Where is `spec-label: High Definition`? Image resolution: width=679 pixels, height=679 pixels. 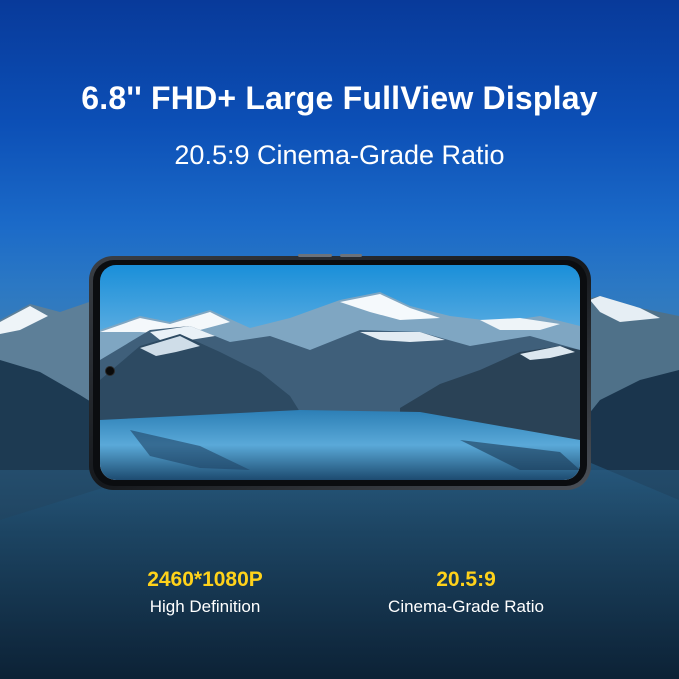 spec-label: High Definition is located at coordinates (205, 606).